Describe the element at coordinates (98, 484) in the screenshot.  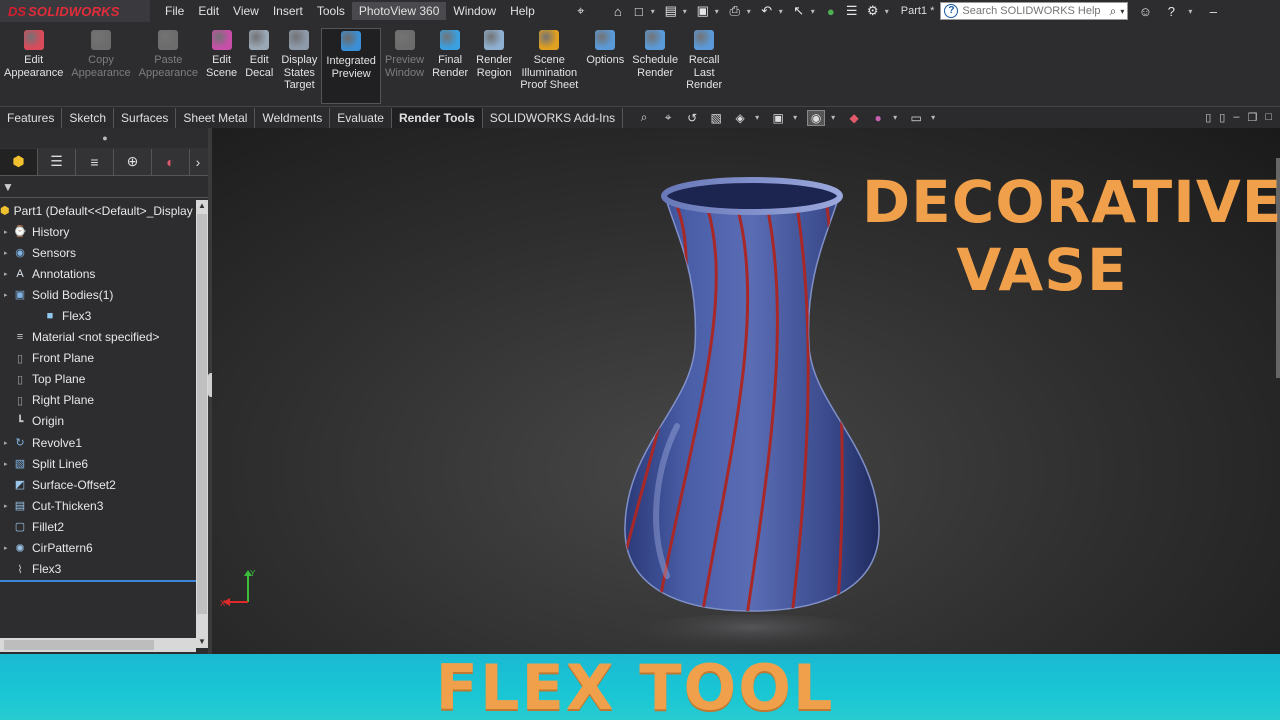
I see `tree-item-surface-offset2: ◩ Surface-Offset2` at that location.